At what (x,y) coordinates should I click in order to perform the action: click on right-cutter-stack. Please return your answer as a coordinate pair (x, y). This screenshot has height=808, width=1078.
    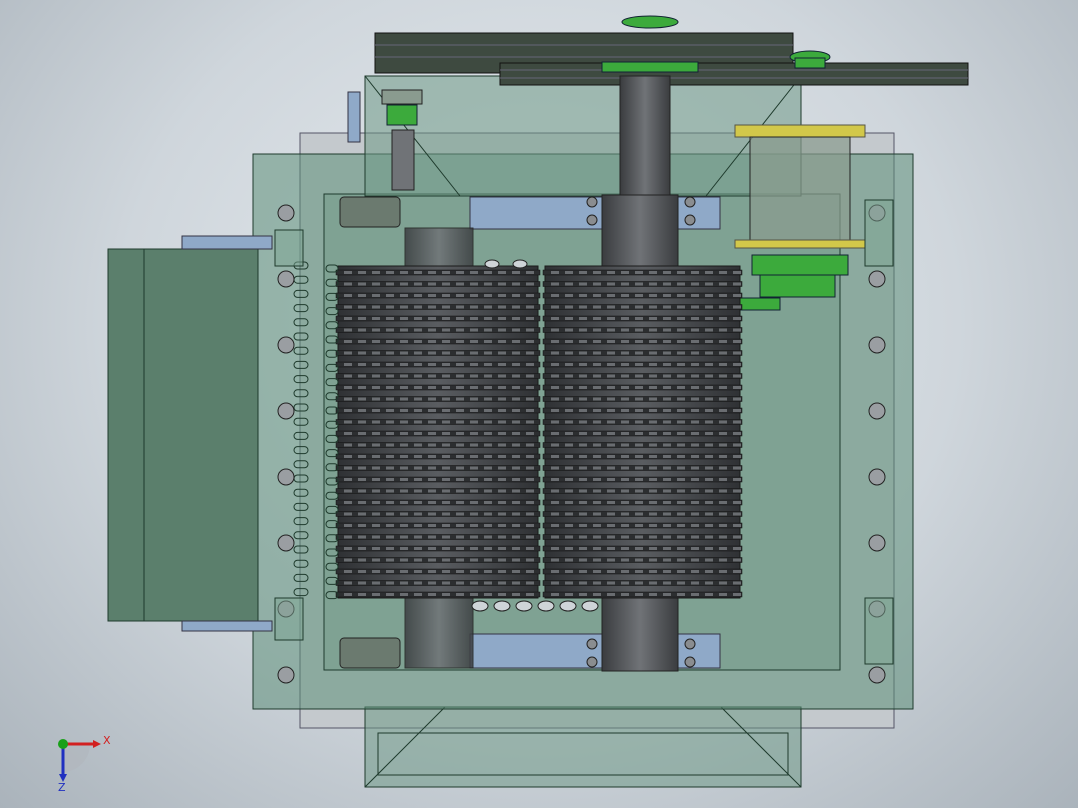
    Looking at the image, I should click on (642, 432).